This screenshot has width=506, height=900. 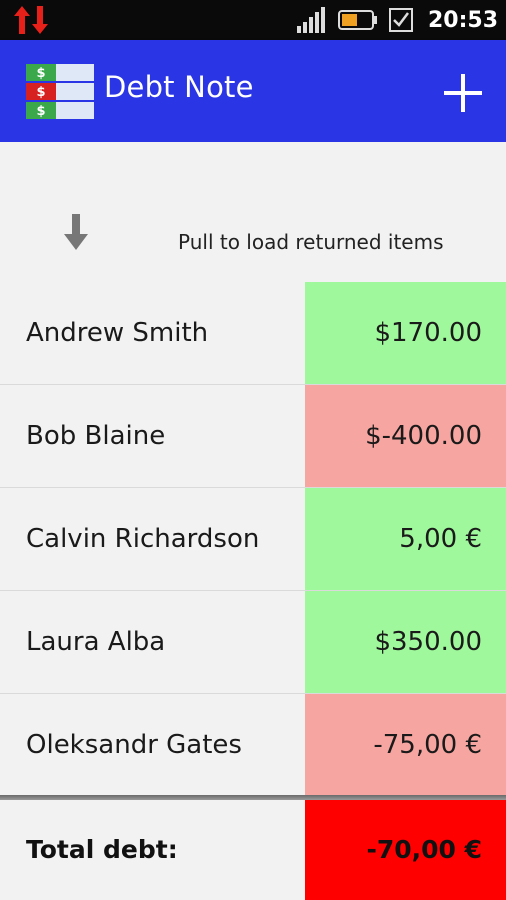 I want to click on debtor-name: Calvin Richardson, so click(x=143, y=539).